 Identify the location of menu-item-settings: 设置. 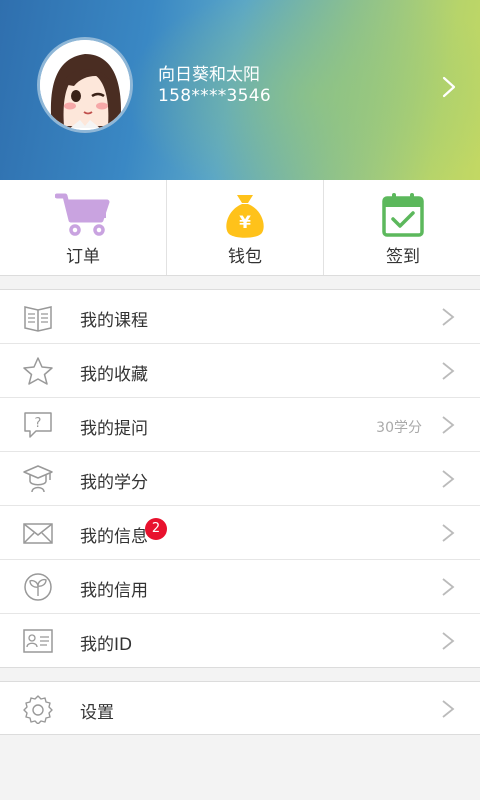
(240, 708).